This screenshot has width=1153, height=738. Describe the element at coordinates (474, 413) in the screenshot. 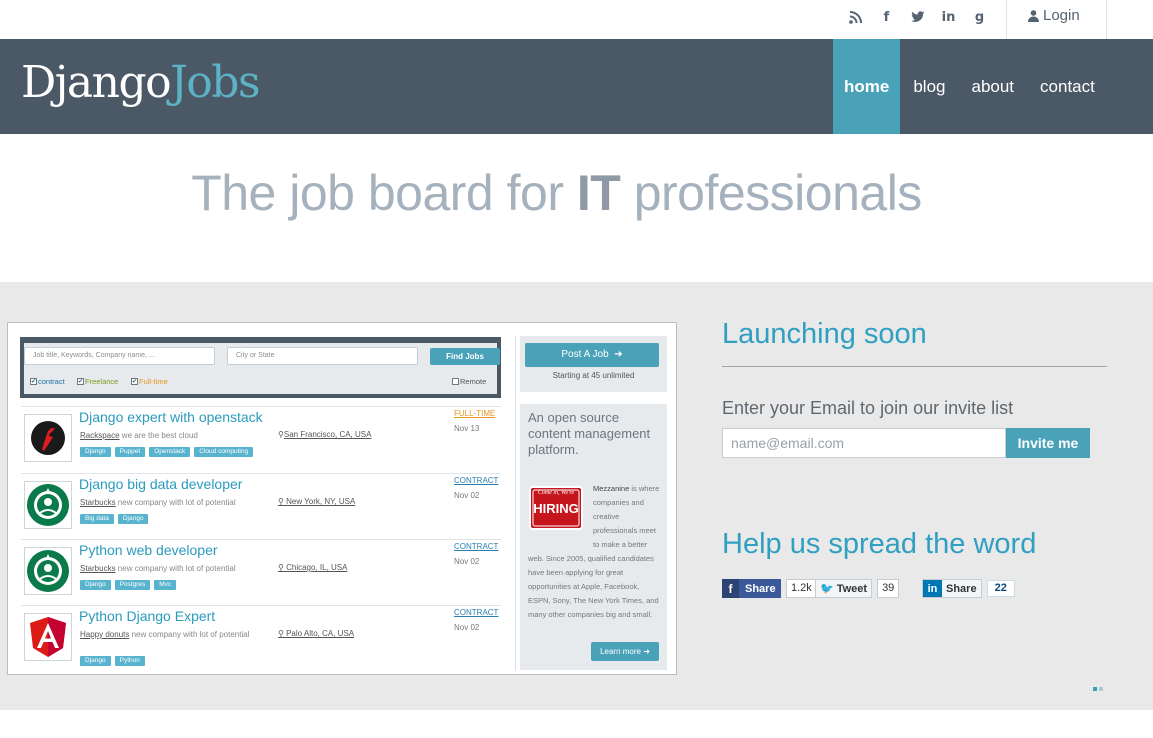

I see `job-type: FULL-TIME` at that location.